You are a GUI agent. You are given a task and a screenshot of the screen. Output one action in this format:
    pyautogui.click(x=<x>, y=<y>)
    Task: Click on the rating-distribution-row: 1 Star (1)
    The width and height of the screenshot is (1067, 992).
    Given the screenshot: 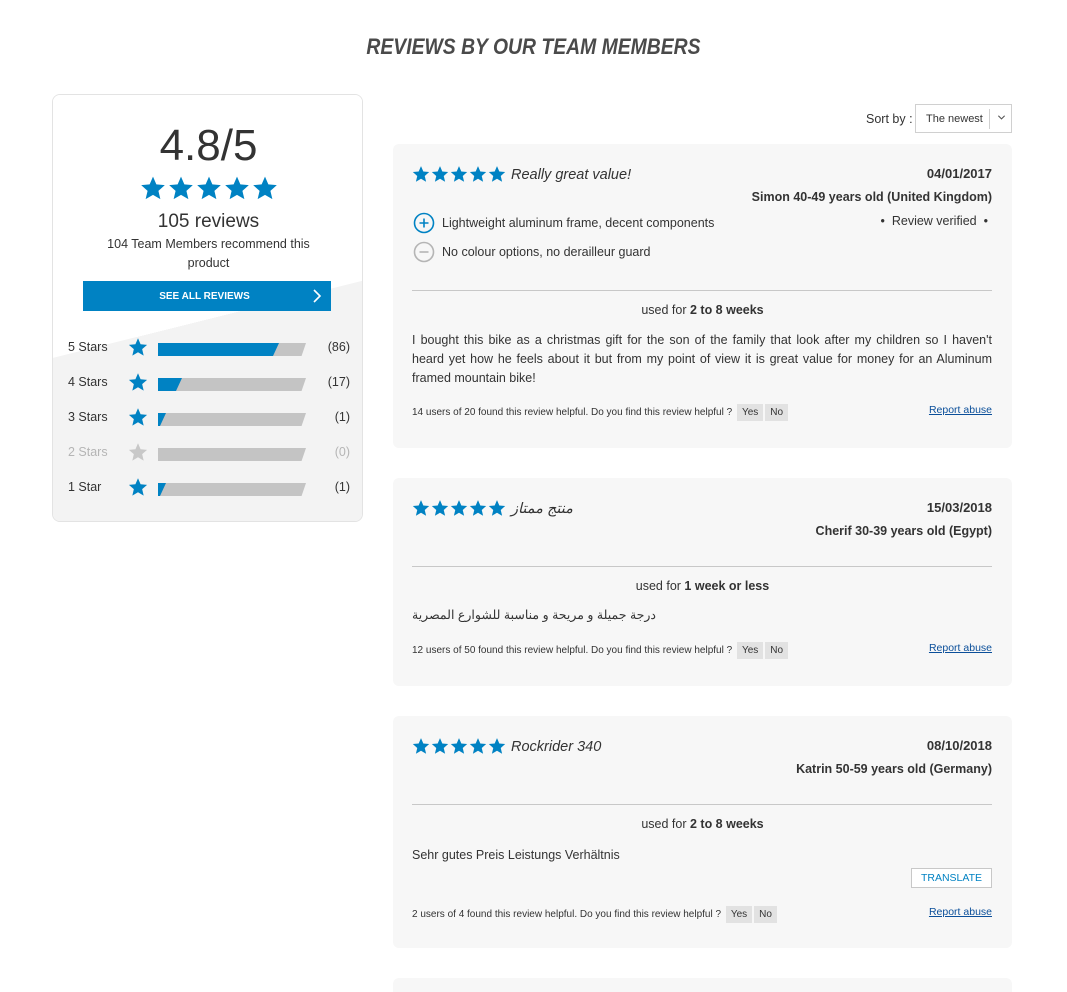 What is the action you would take?
    pyautogui.click(x=209, y=487)
    